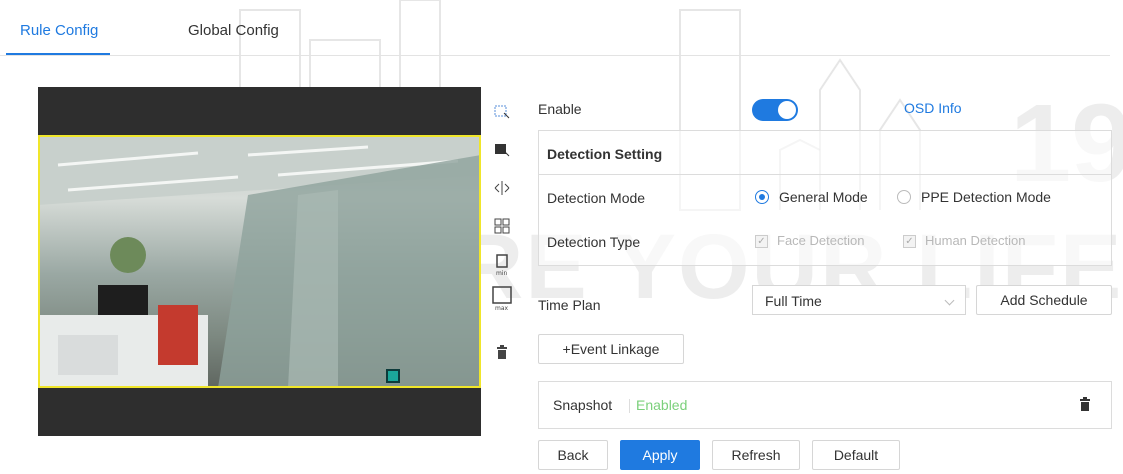 This screenshot has height=474, width=1123. What do you see at coordinates (583, 405) in the screenshot?
I see `snapshot-label: Snapshot` at bounding box center [583, 405].